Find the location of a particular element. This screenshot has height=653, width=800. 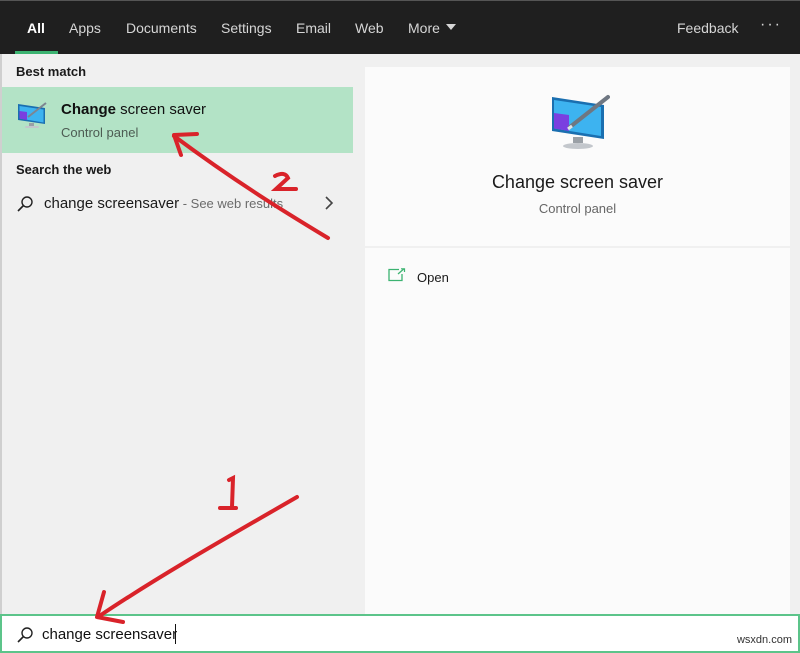

tab-email: Email is located at coordinates (313, 28).